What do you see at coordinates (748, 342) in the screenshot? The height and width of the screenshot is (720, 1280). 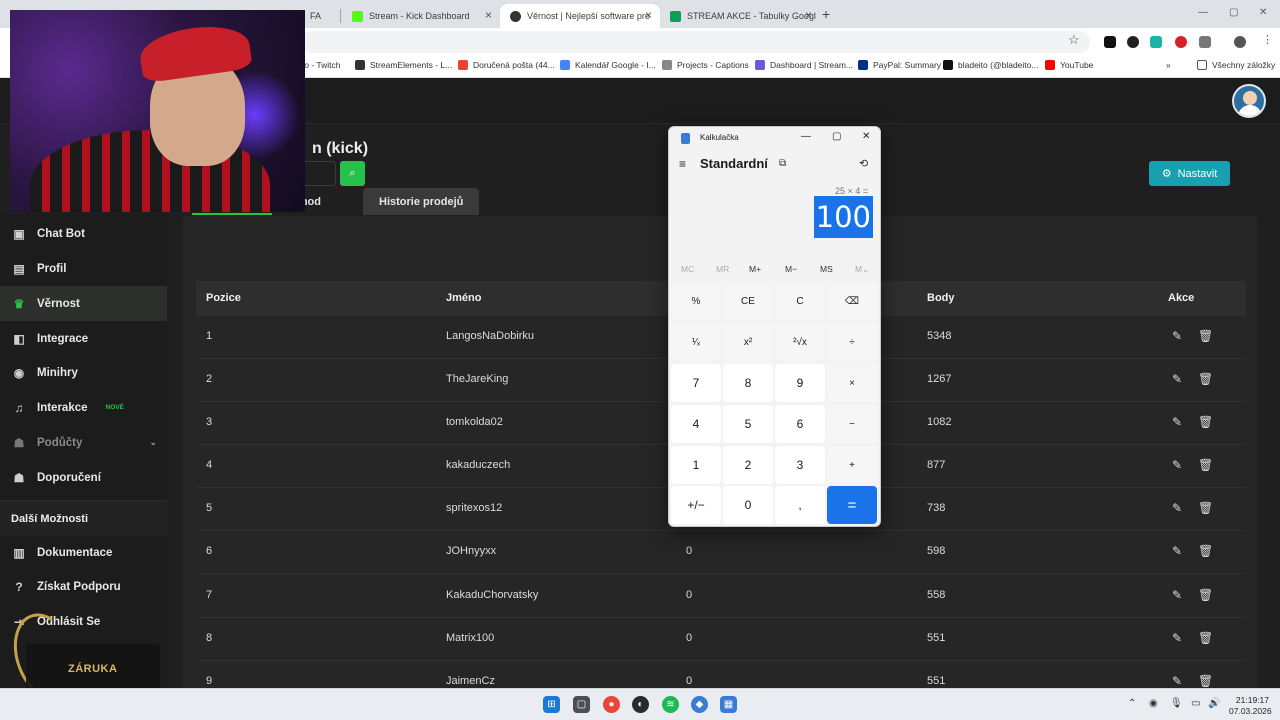 I see `square-key: x²` at bounding box center [748, 342].